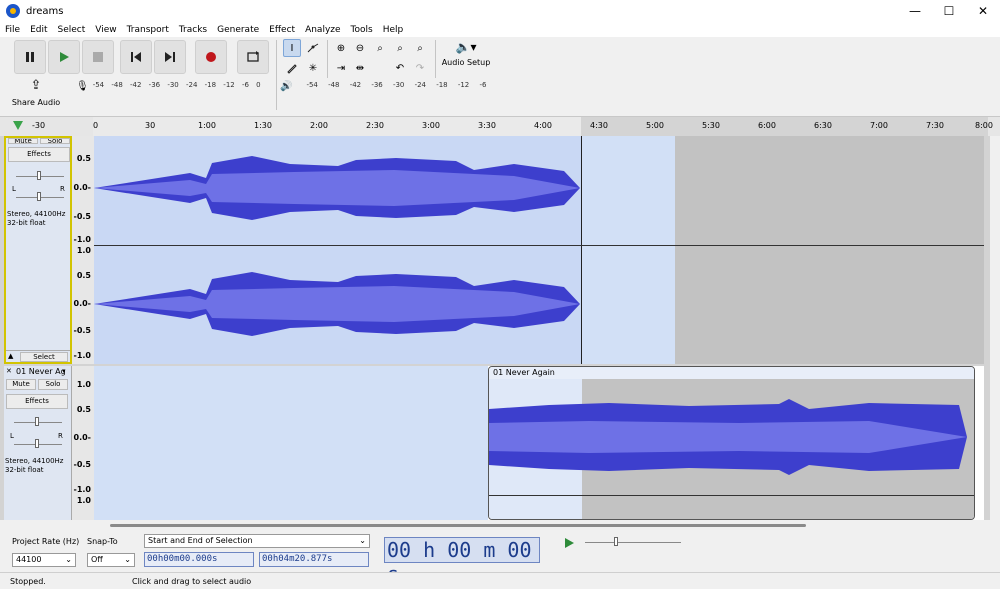 This screenshot has height=589, width=1000. What do you see at coordinates (282, 30) in the screenshot?
I see `menu-effect: Effect` at bounding box center [282, 30].